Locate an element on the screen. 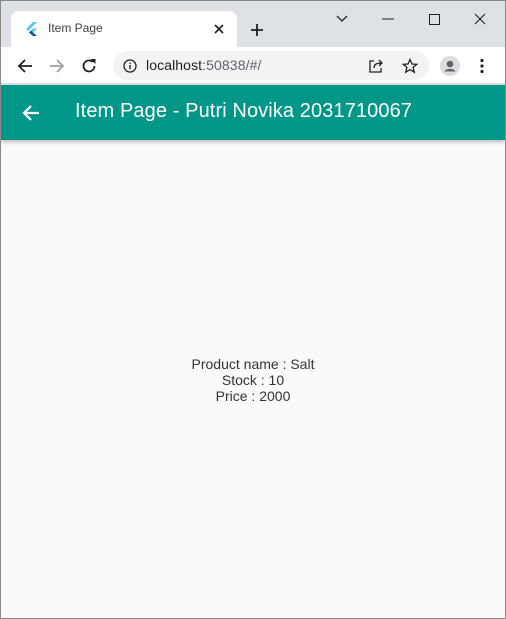  url-path: :50838/#/ is located at coordinates (232, 65).